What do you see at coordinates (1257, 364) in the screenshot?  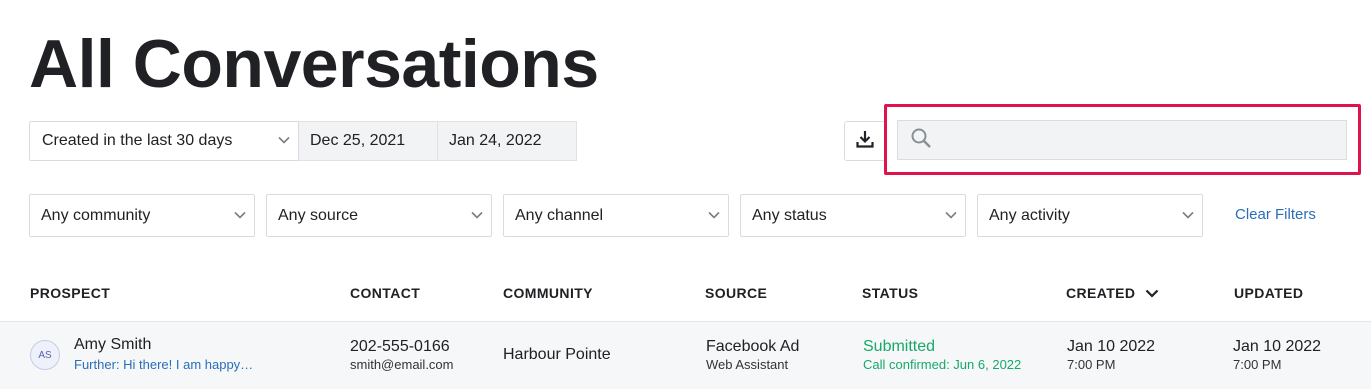 I see `updated-time: 7:00 PM` at bounding box center [1257, 364].